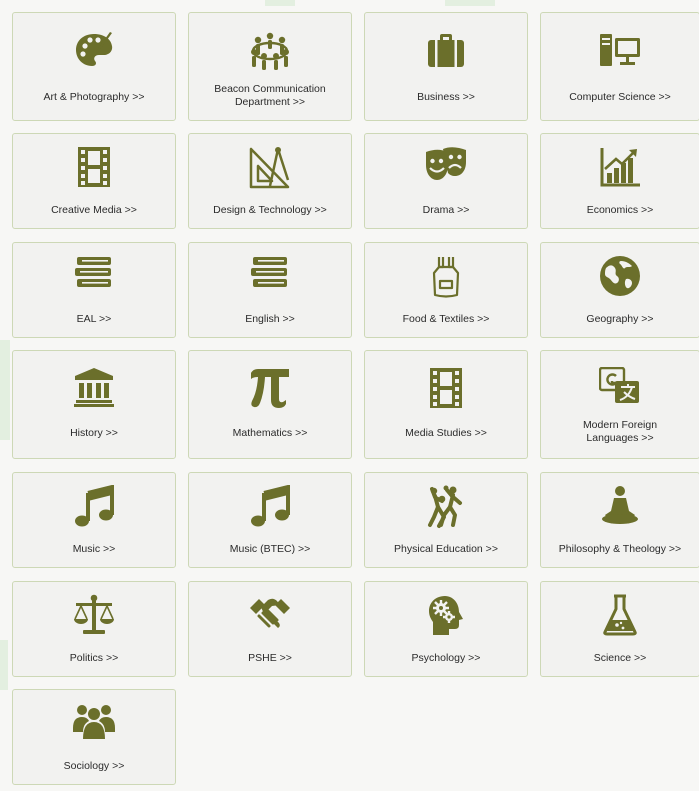 This screenshot has height=791, width=699. Describe the element at coordinates (446, 50) in the screenshot. I see `briefcase-icon` at that location.